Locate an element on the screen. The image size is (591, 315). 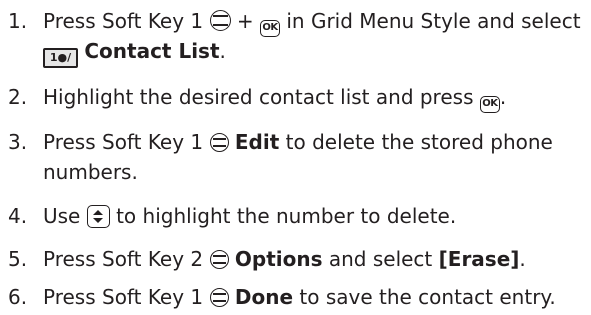
step-number: 6. is located at coordinates (18, 297).